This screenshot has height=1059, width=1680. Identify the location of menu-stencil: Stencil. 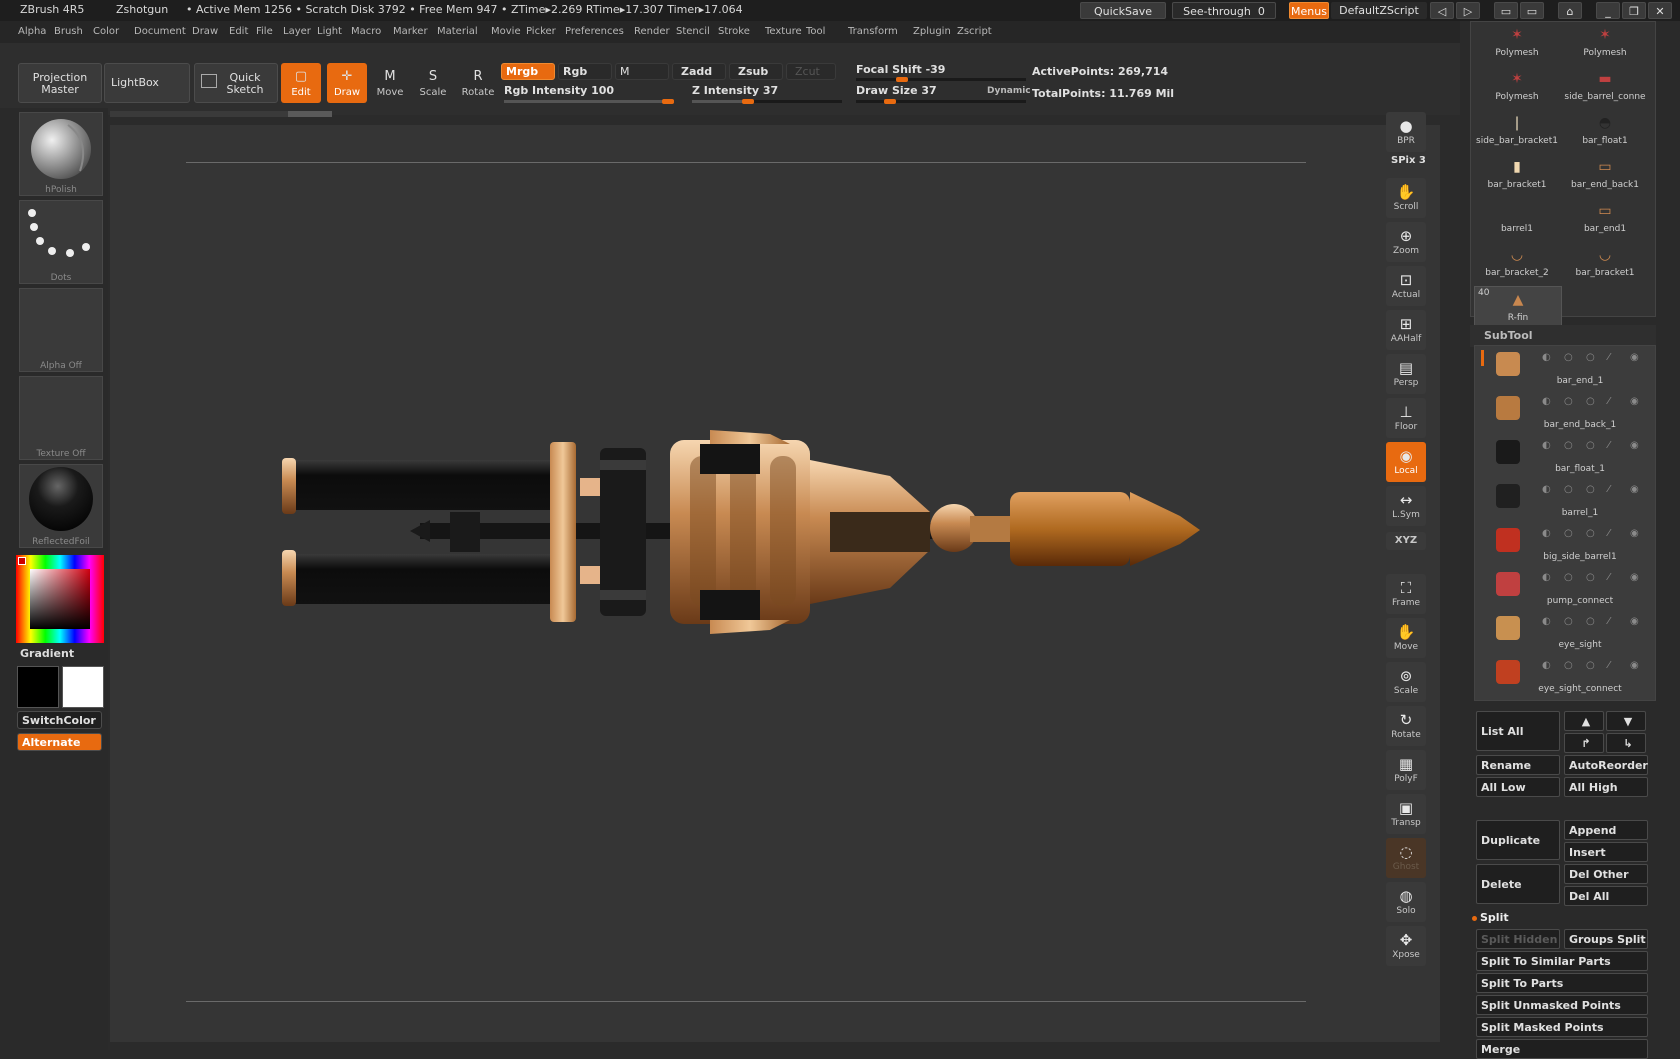
(693, 31).